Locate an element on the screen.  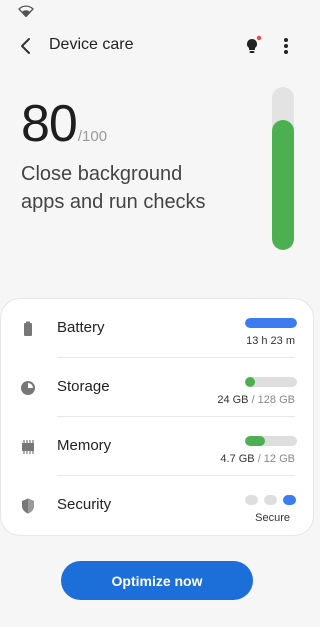
memory-value: 4.7 GB / 12 GB is located at coordinates (257, 459).